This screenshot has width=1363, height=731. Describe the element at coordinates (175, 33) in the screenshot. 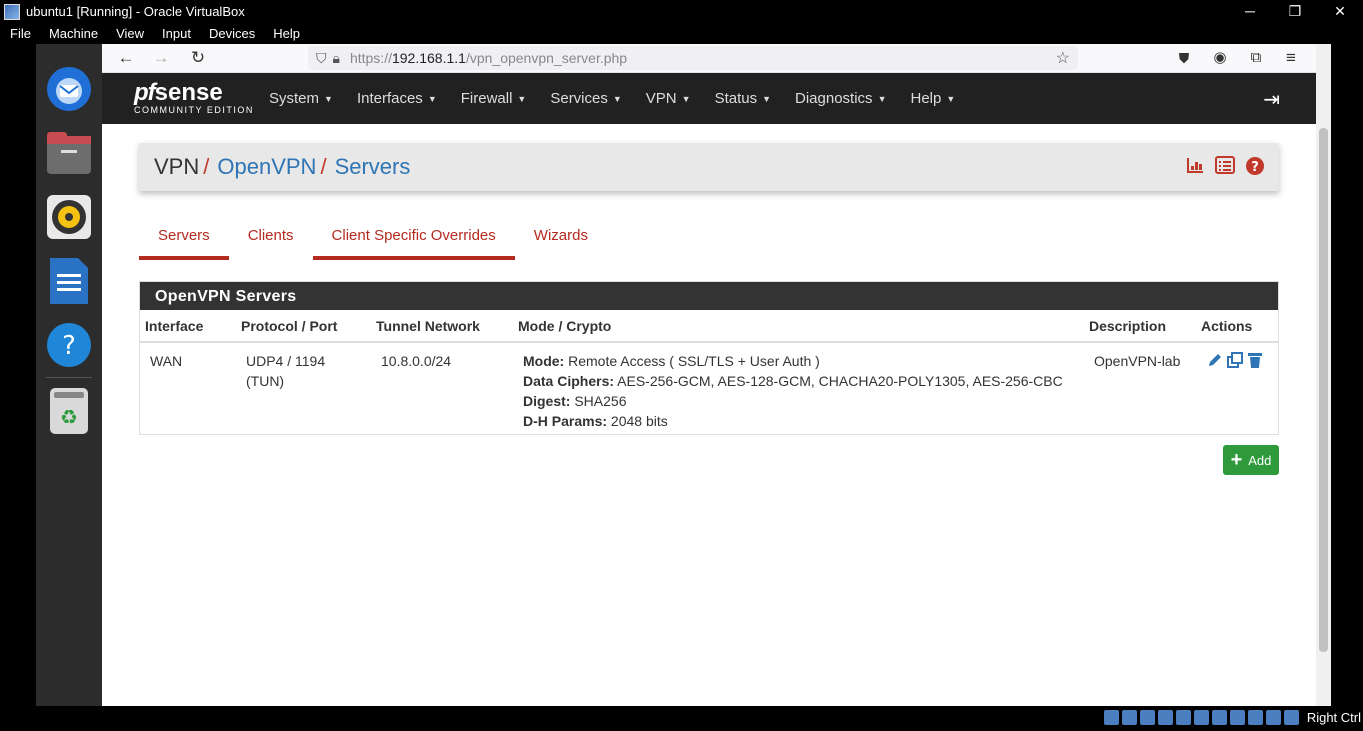

I see `menu-input: Input` at that location.